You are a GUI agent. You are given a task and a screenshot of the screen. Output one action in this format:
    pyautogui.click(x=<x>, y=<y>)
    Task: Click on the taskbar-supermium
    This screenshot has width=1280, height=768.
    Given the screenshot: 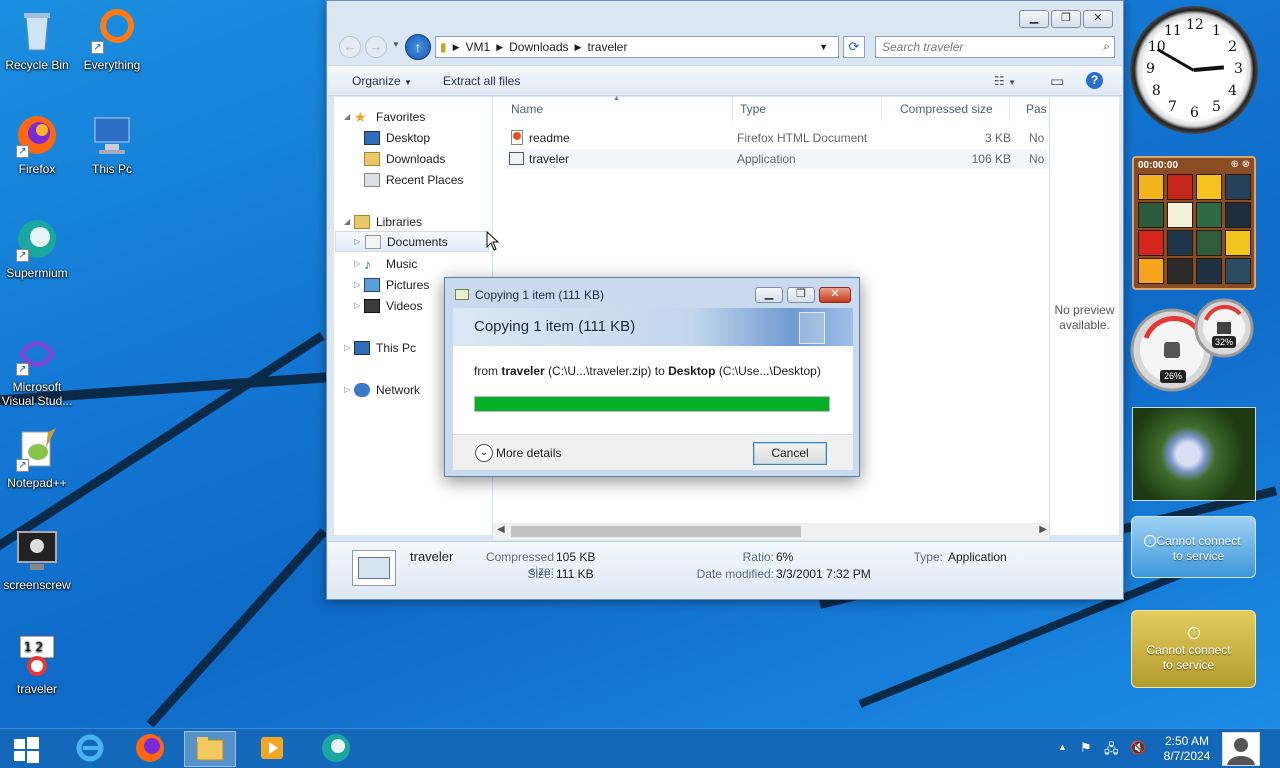 What is the action you would take?
    pyautogui.click(x=336, y=749)
    